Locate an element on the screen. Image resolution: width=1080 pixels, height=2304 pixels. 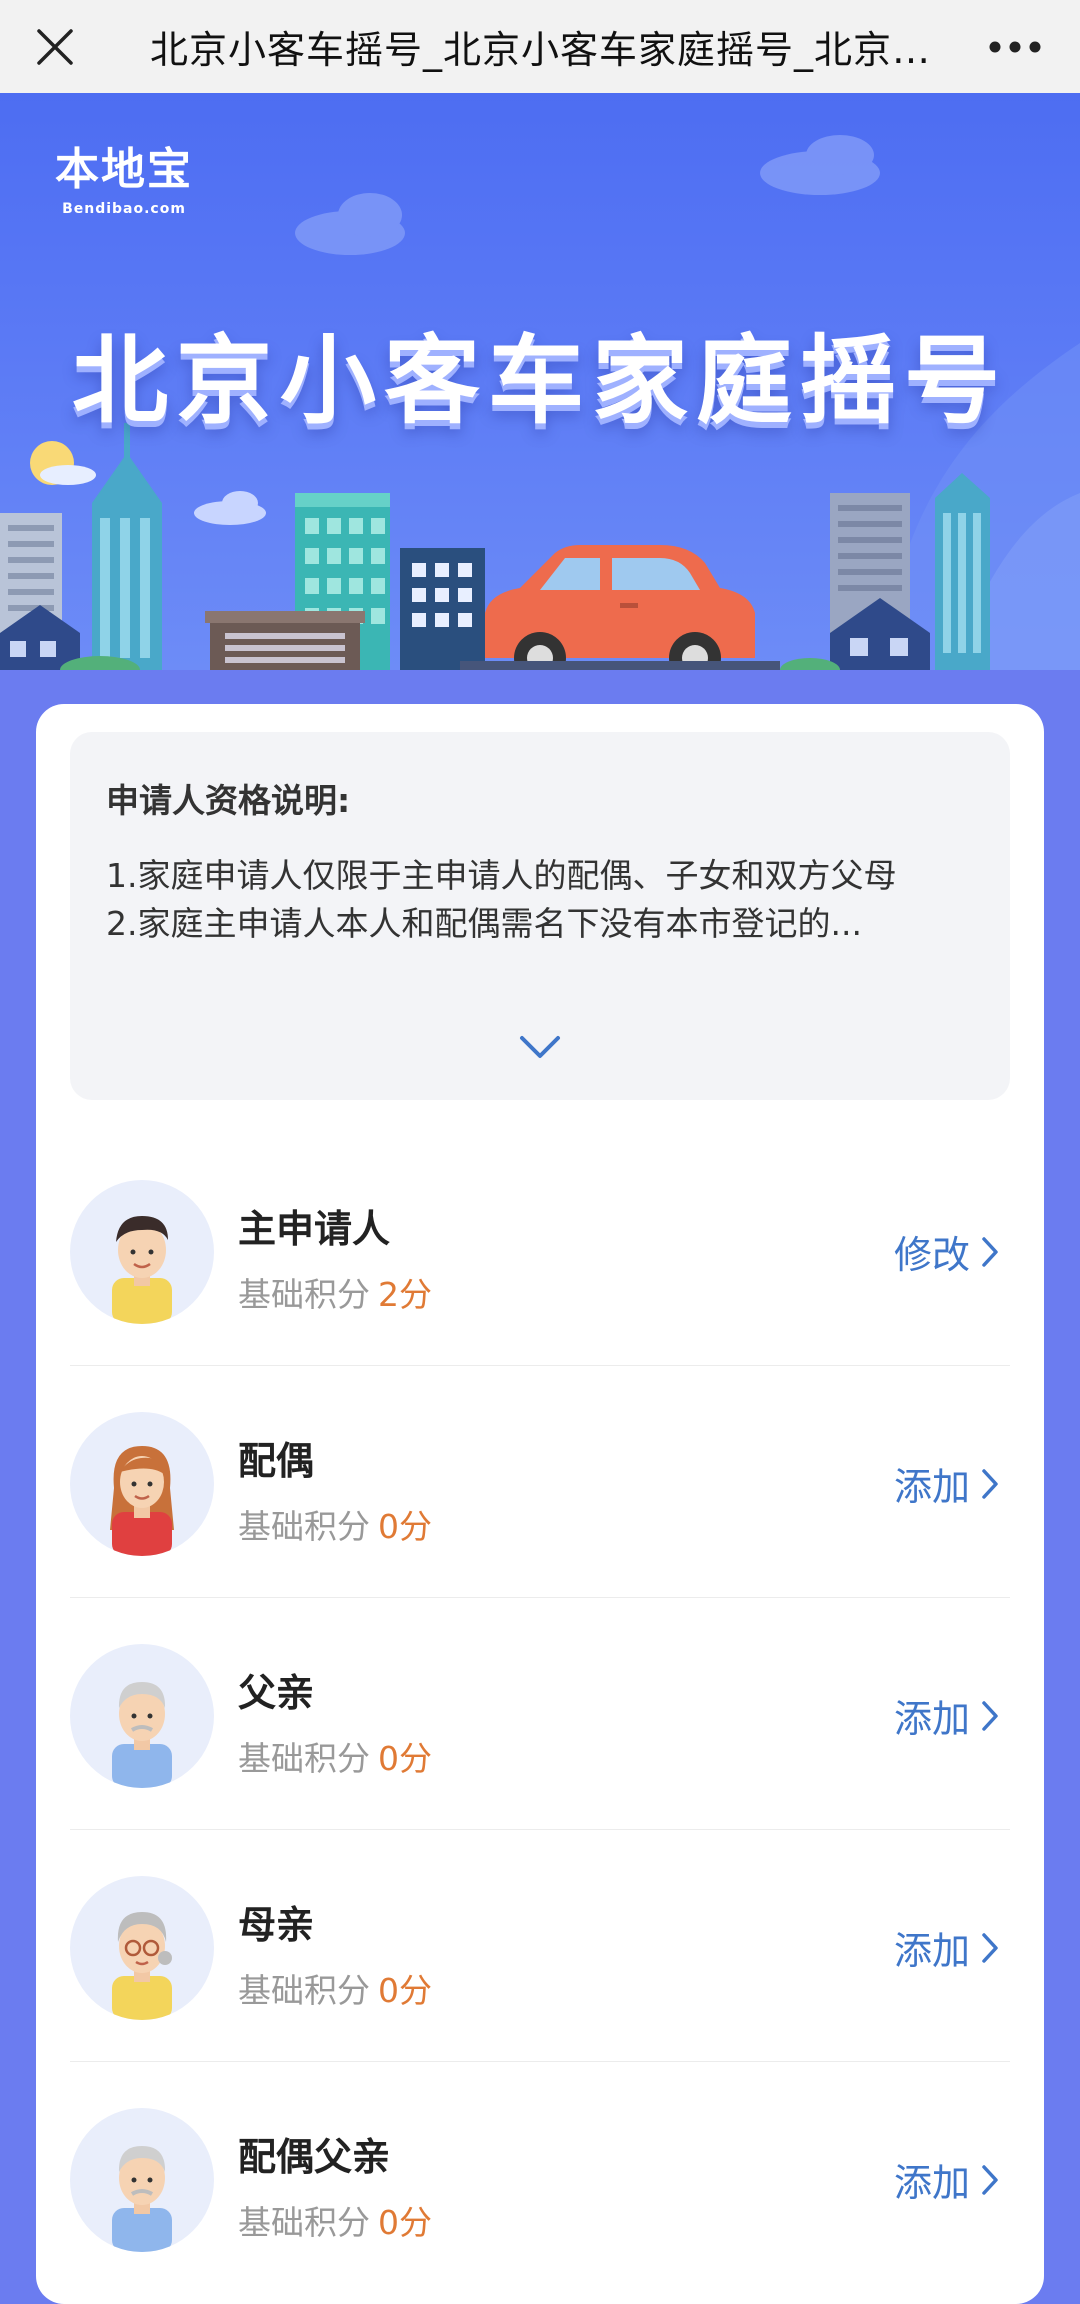
member-name: 父亲 is located at coordinates (276, 1693).